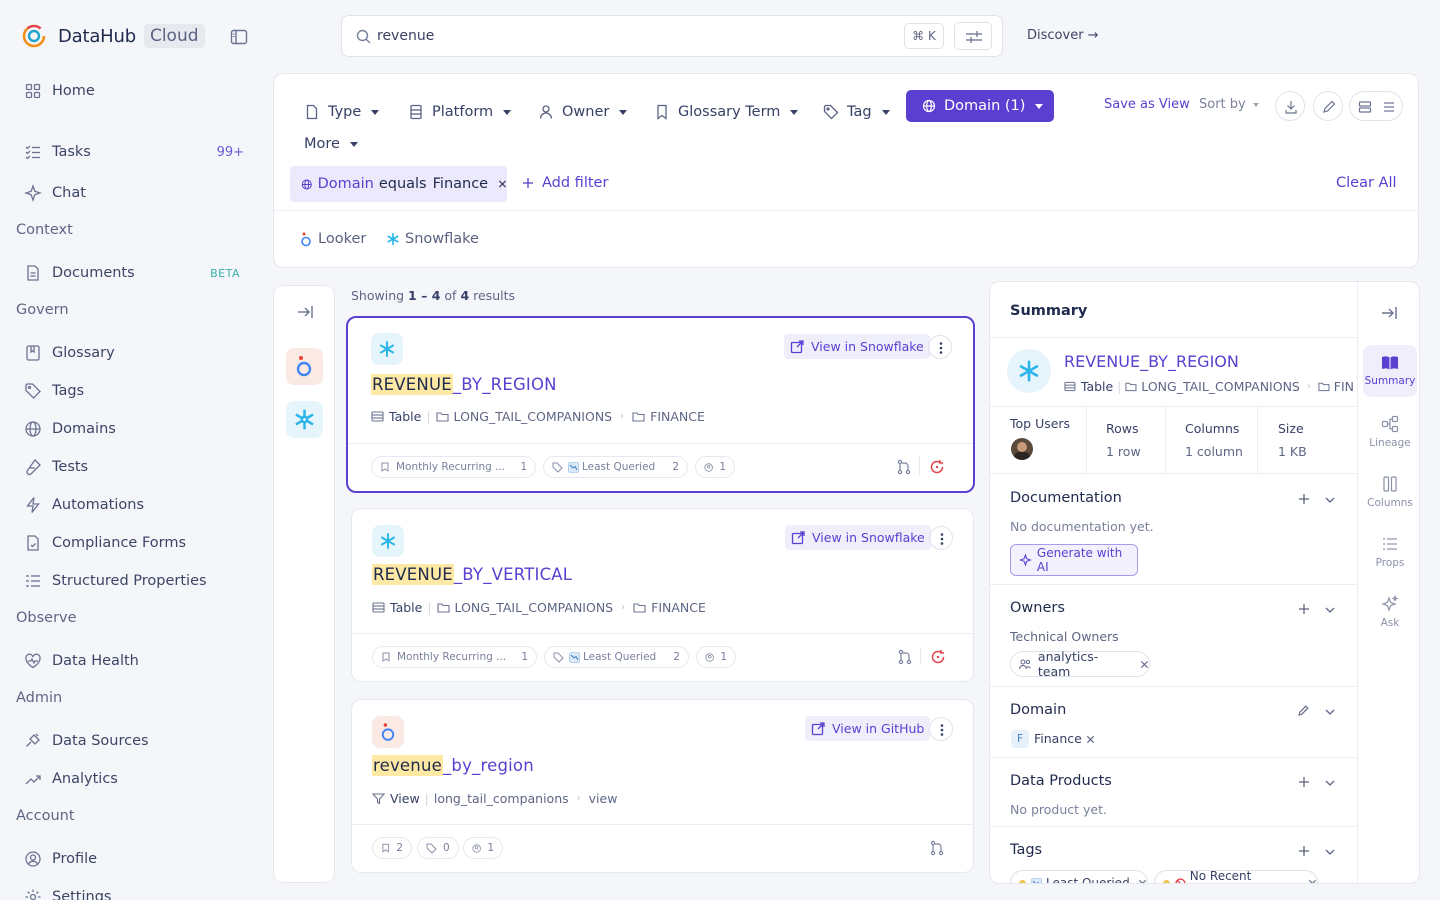 This screenshot has width=1440, height=900. What do you see at coordinates (305, 312) in the screenshot?
I see `expand-icon` at bounding box center [305, 312].